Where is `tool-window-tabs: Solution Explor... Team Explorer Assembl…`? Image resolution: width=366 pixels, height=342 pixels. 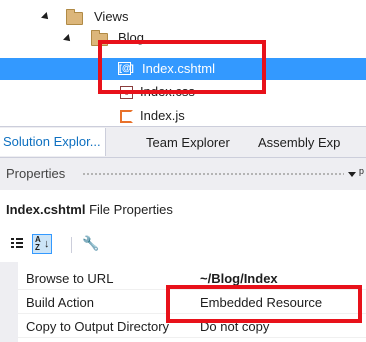
tool-window-tabs: Solution Explor... Team Explorer Assembl… is located at coordinates (183, 142).